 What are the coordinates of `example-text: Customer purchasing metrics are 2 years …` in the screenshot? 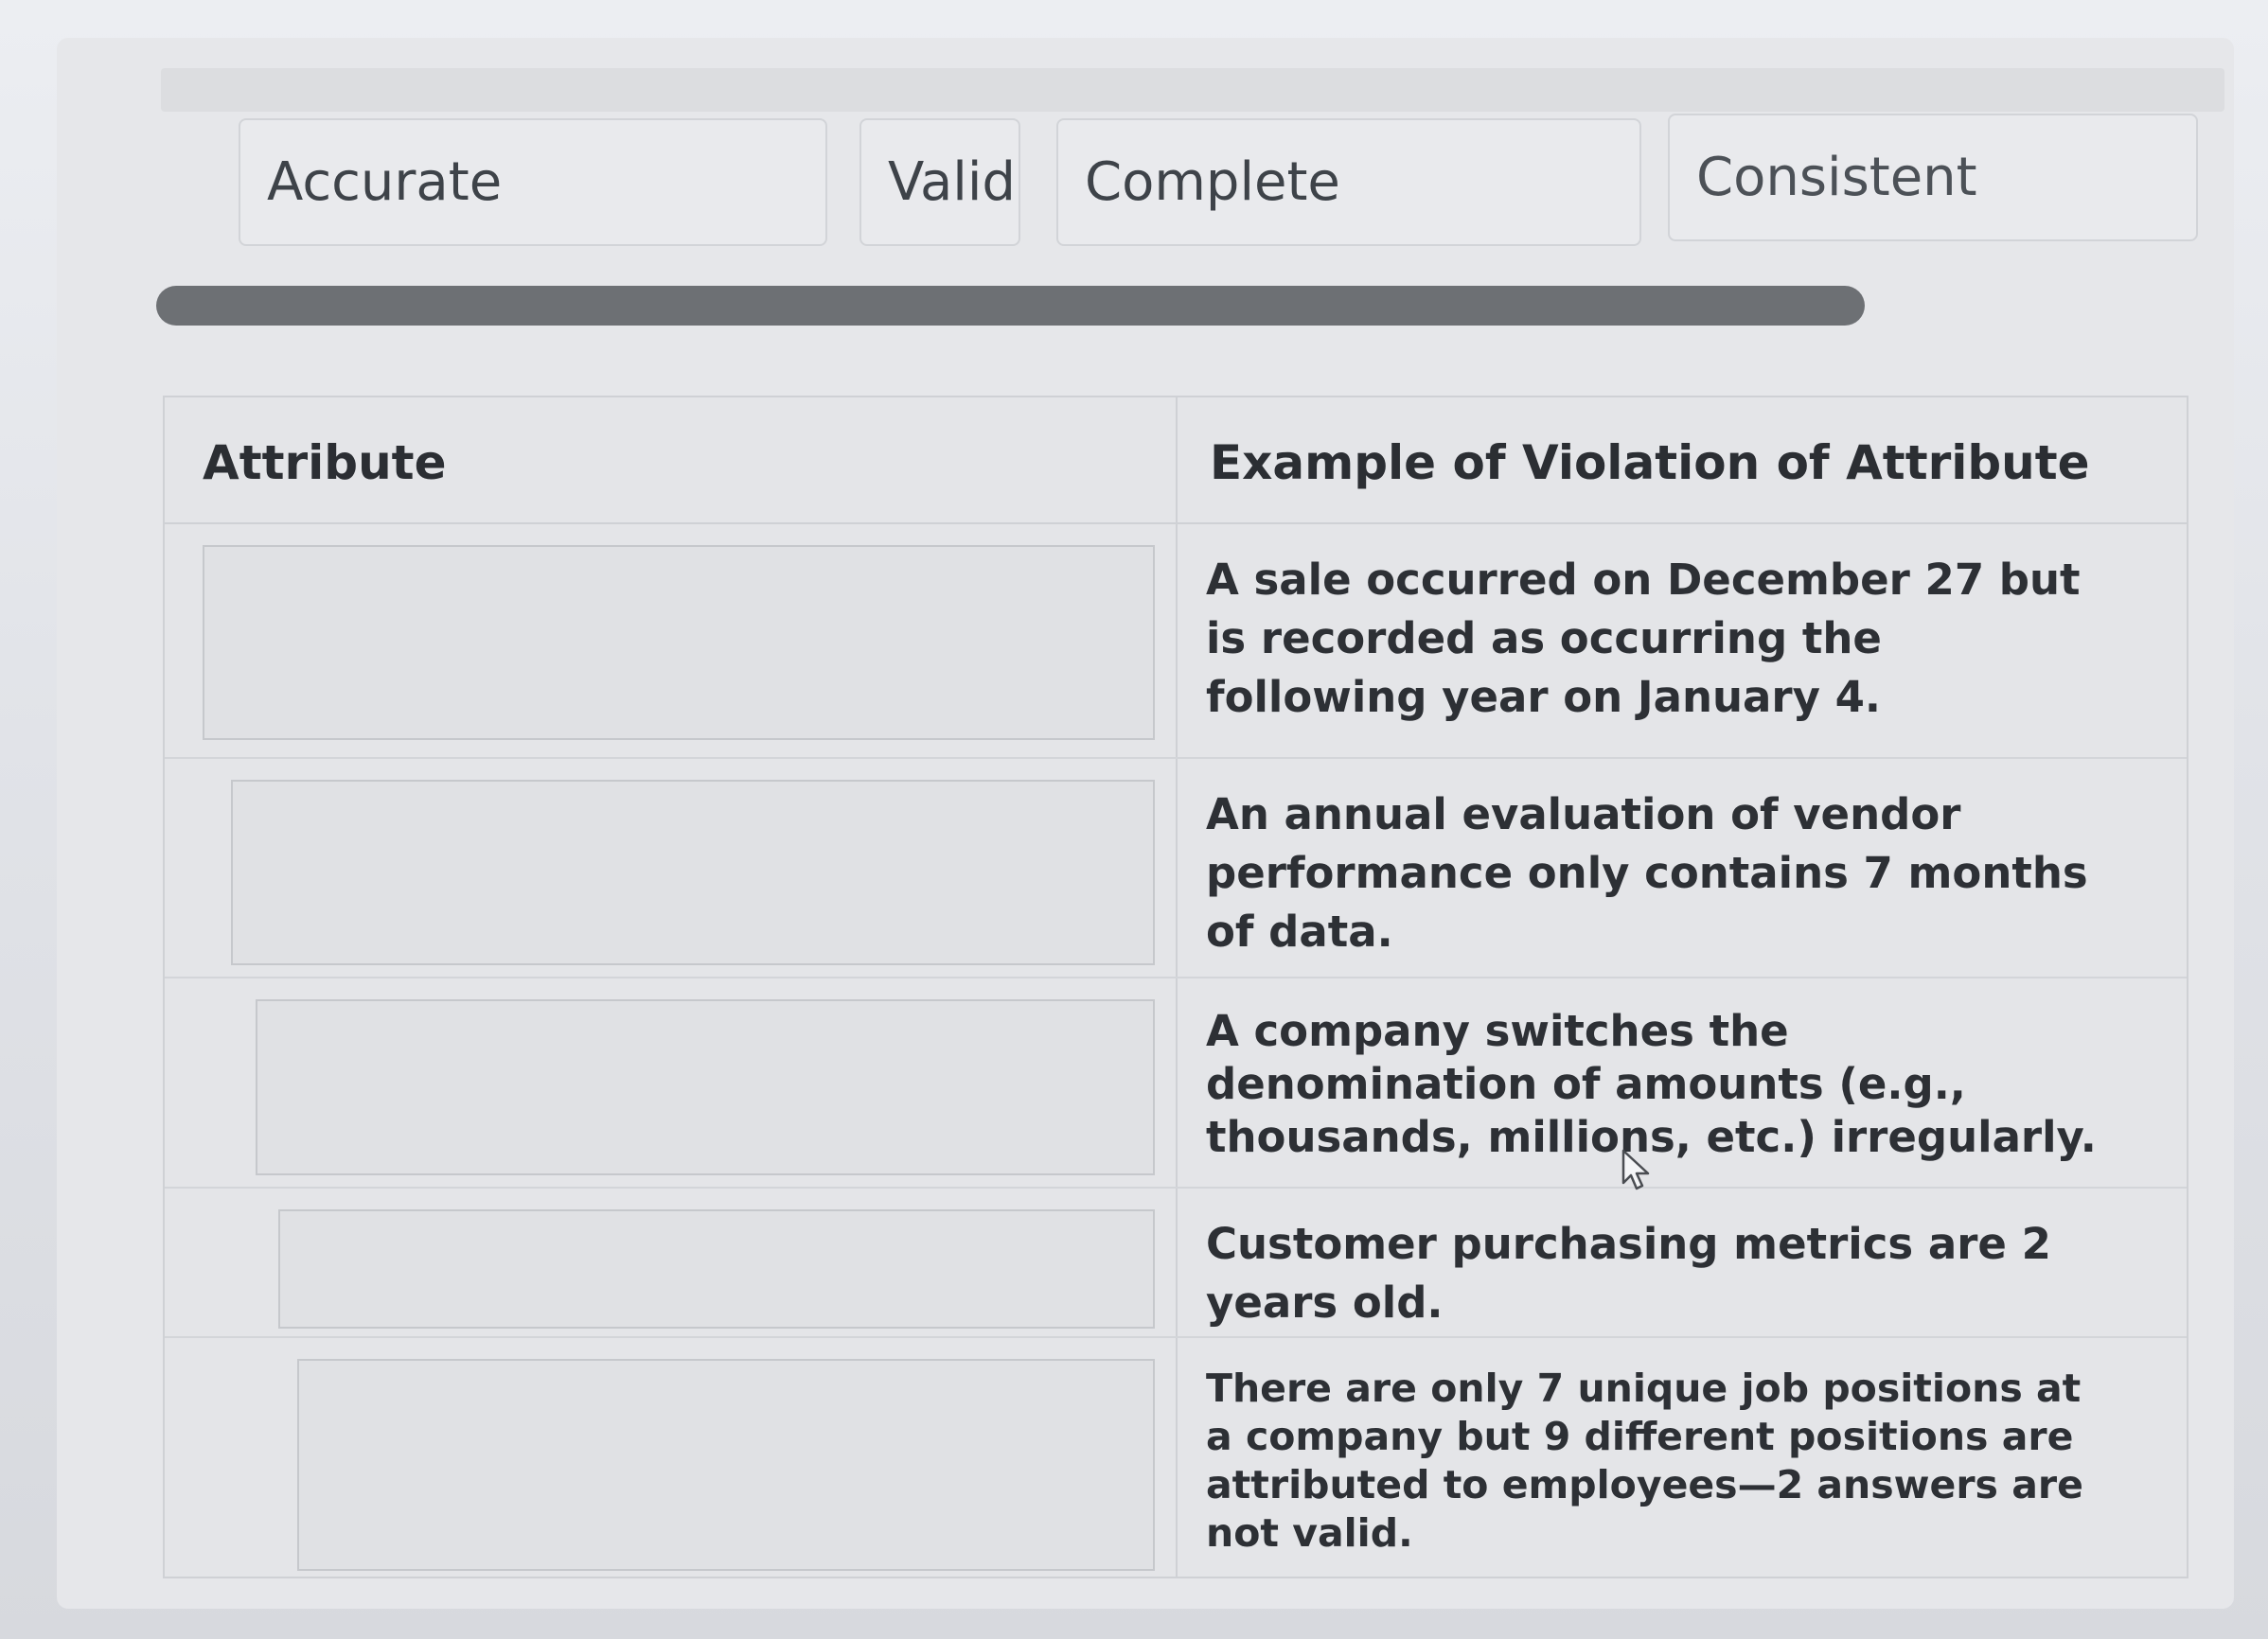 It's located at (1628, 1273).